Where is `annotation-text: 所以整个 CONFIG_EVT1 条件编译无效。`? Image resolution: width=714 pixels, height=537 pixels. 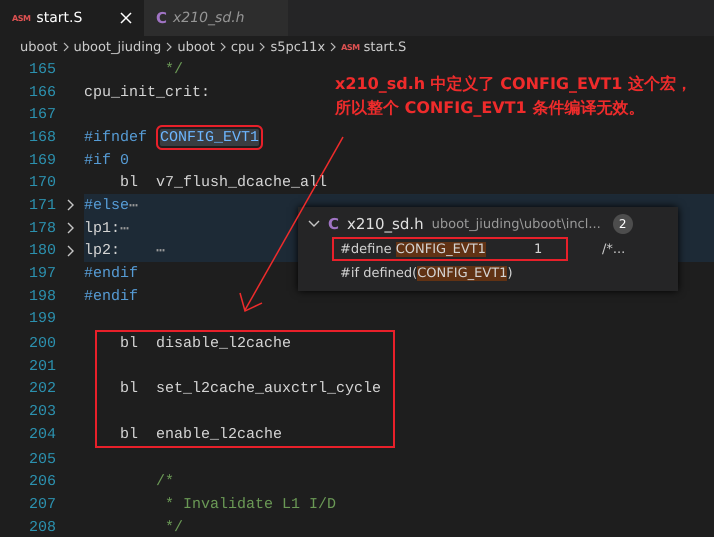 annotation-text: 所以整个 CONFIG_EVT1 条件编译无效。 is located at coordinates (490, 108).